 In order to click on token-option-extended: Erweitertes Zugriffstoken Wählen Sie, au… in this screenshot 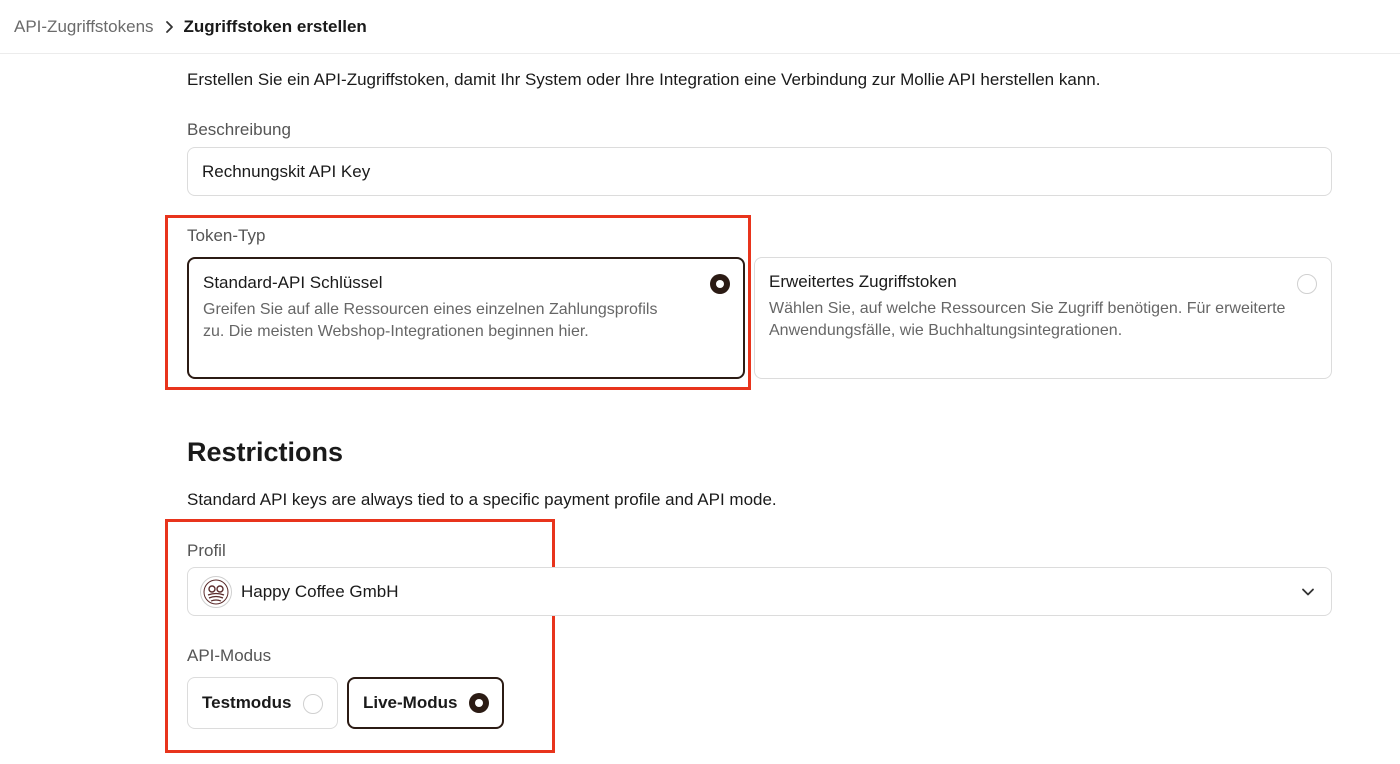, I will do `click(1043, 318)`.